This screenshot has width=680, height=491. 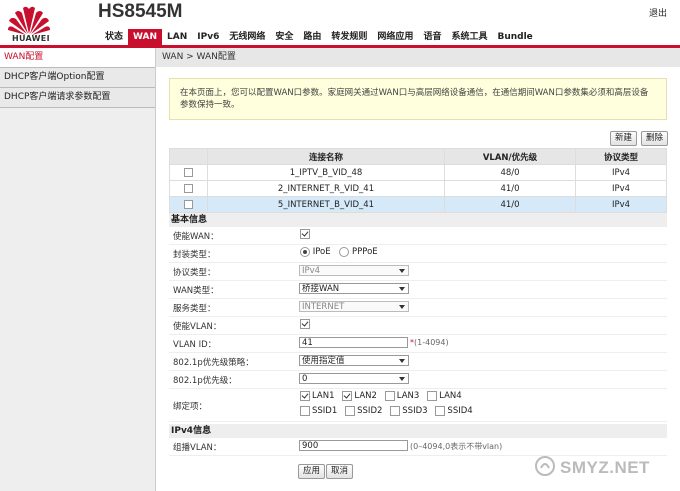 I want to click on row-encap: 封装类型： IPoE PPPoE, so click(x=418, y=254).